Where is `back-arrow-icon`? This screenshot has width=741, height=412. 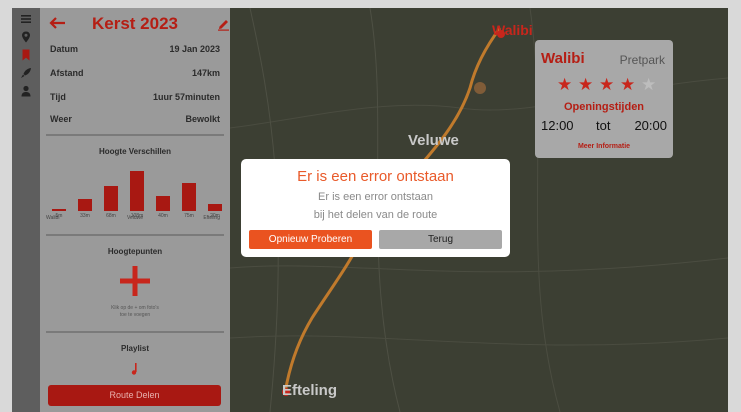
back-arrow-icon is located at coordinates (57, 23).